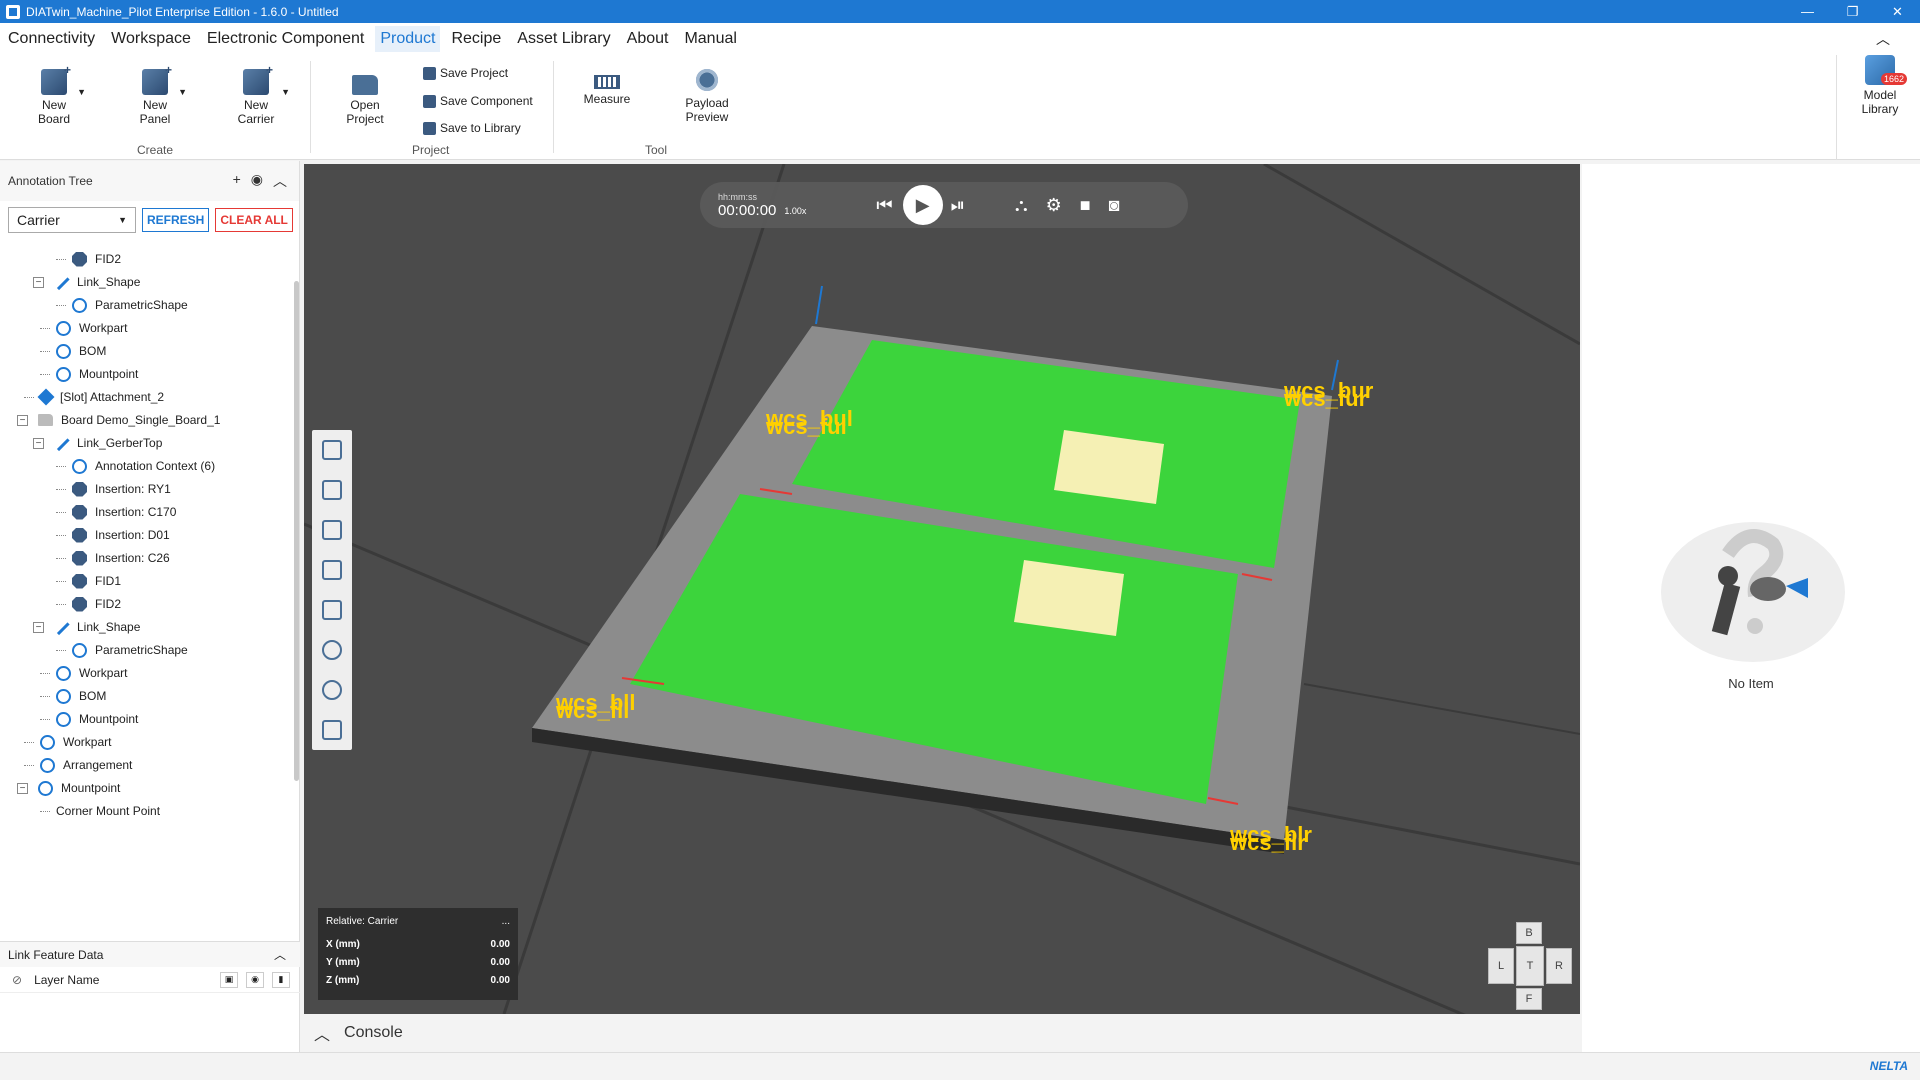  Describe the element at coordinates (176, 220) in the screenshot. I see `refresh-button: REFRESH` at that location.